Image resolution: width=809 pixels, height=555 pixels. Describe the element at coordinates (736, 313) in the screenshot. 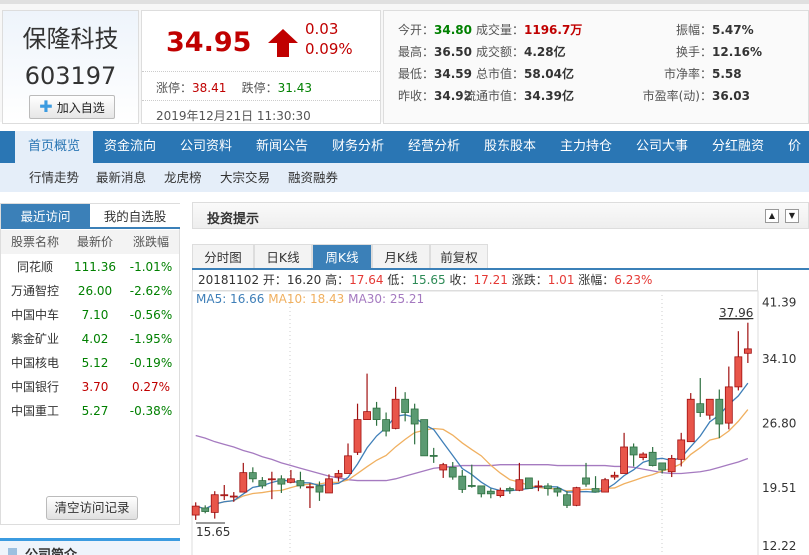

I see `max-price-label: 37.96` at that location.